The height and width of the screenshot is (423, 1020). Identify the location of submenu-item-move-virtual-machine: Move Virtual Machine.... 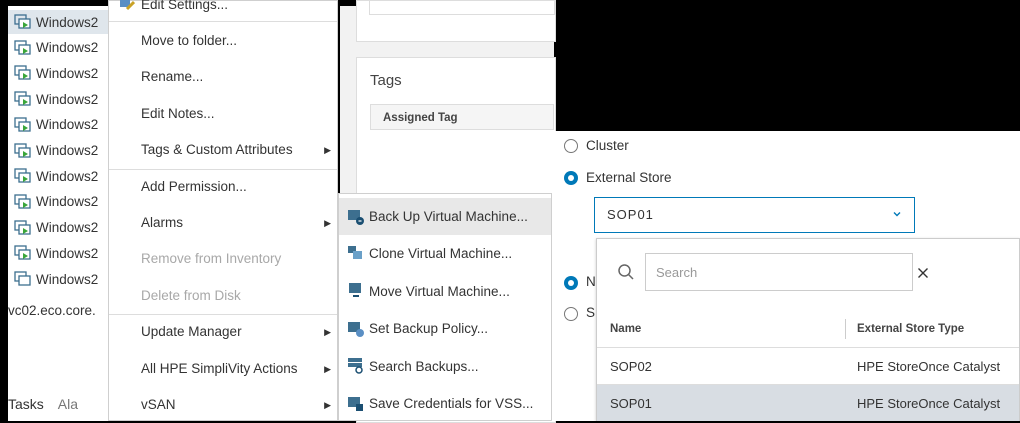
(445, 291).